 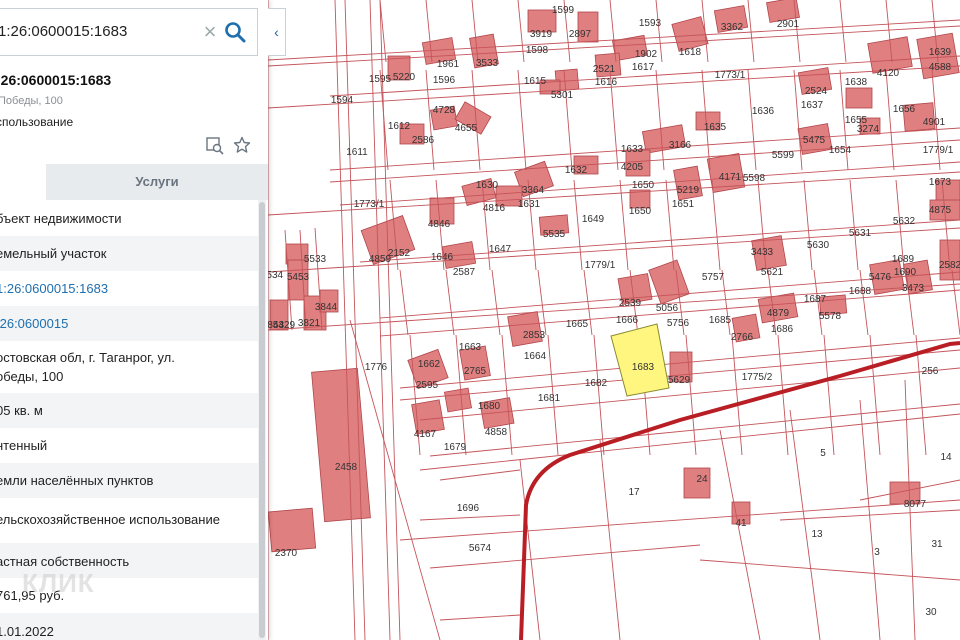 I want to click on parcel-label: 2539, so click(x=630, y=303).